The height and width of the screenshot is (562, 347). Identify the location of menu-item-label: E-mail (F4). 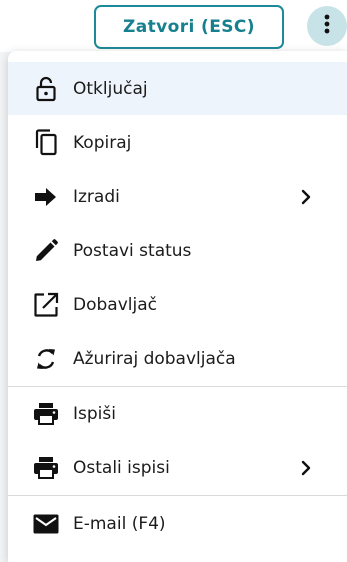
(119, 523).